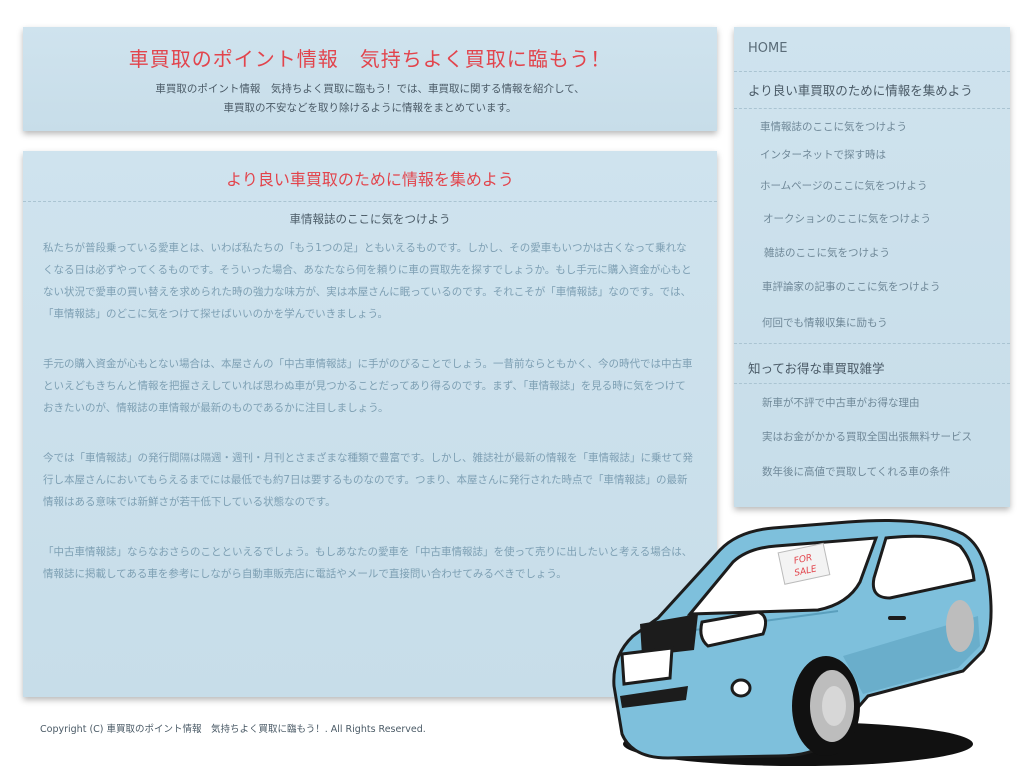 The width and height of the screenshot is (1024, 768). Describe the element at coordinates (370, 179) in the screenshot. I see `section-heading: より良い車買取のために情報を集めよう` at that location.